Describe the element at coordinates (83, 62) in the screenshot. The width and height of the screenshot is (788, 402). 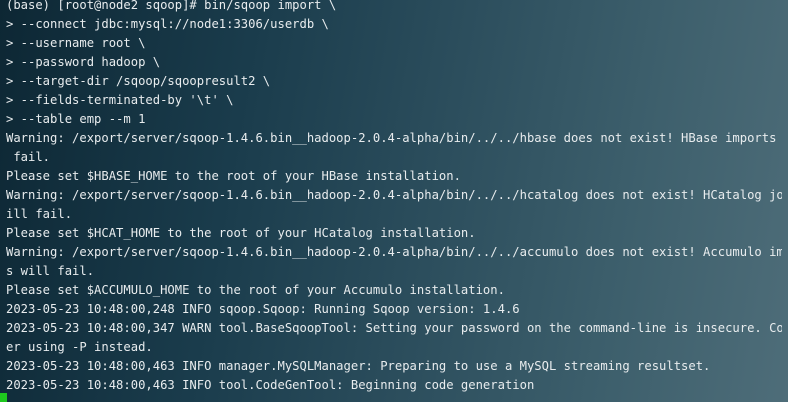
I see `terminal-line: > --password hadoop \` at that location.